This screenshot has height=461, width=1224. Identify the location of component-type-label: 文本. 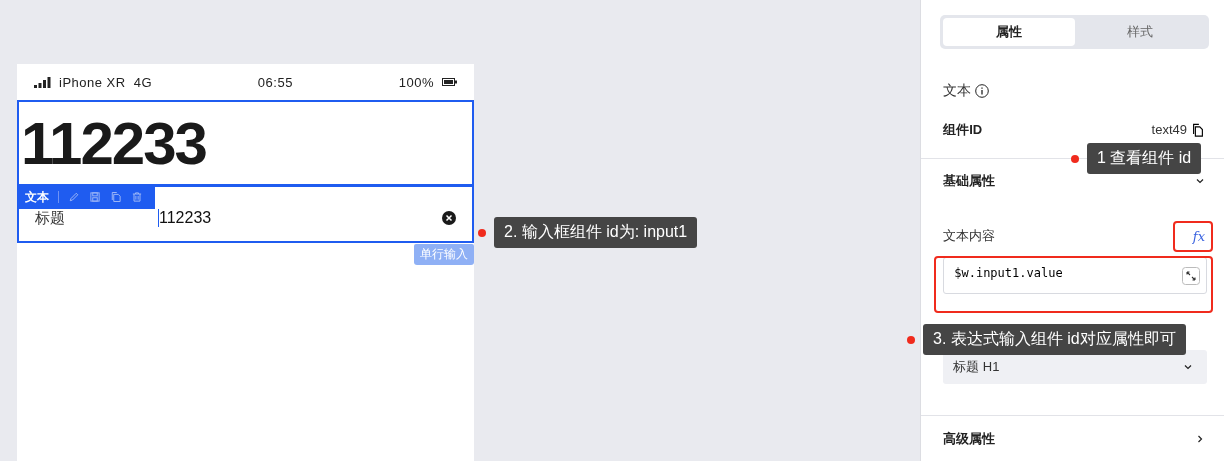
(37, 197).